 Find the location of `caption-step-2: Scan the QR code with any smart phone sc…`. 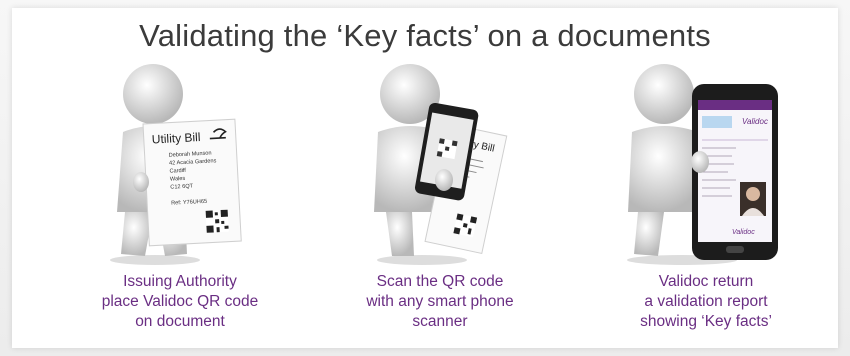

caption-step-2: Scan the QR code with any smart phone sc… is located at coordinates (440, 302).